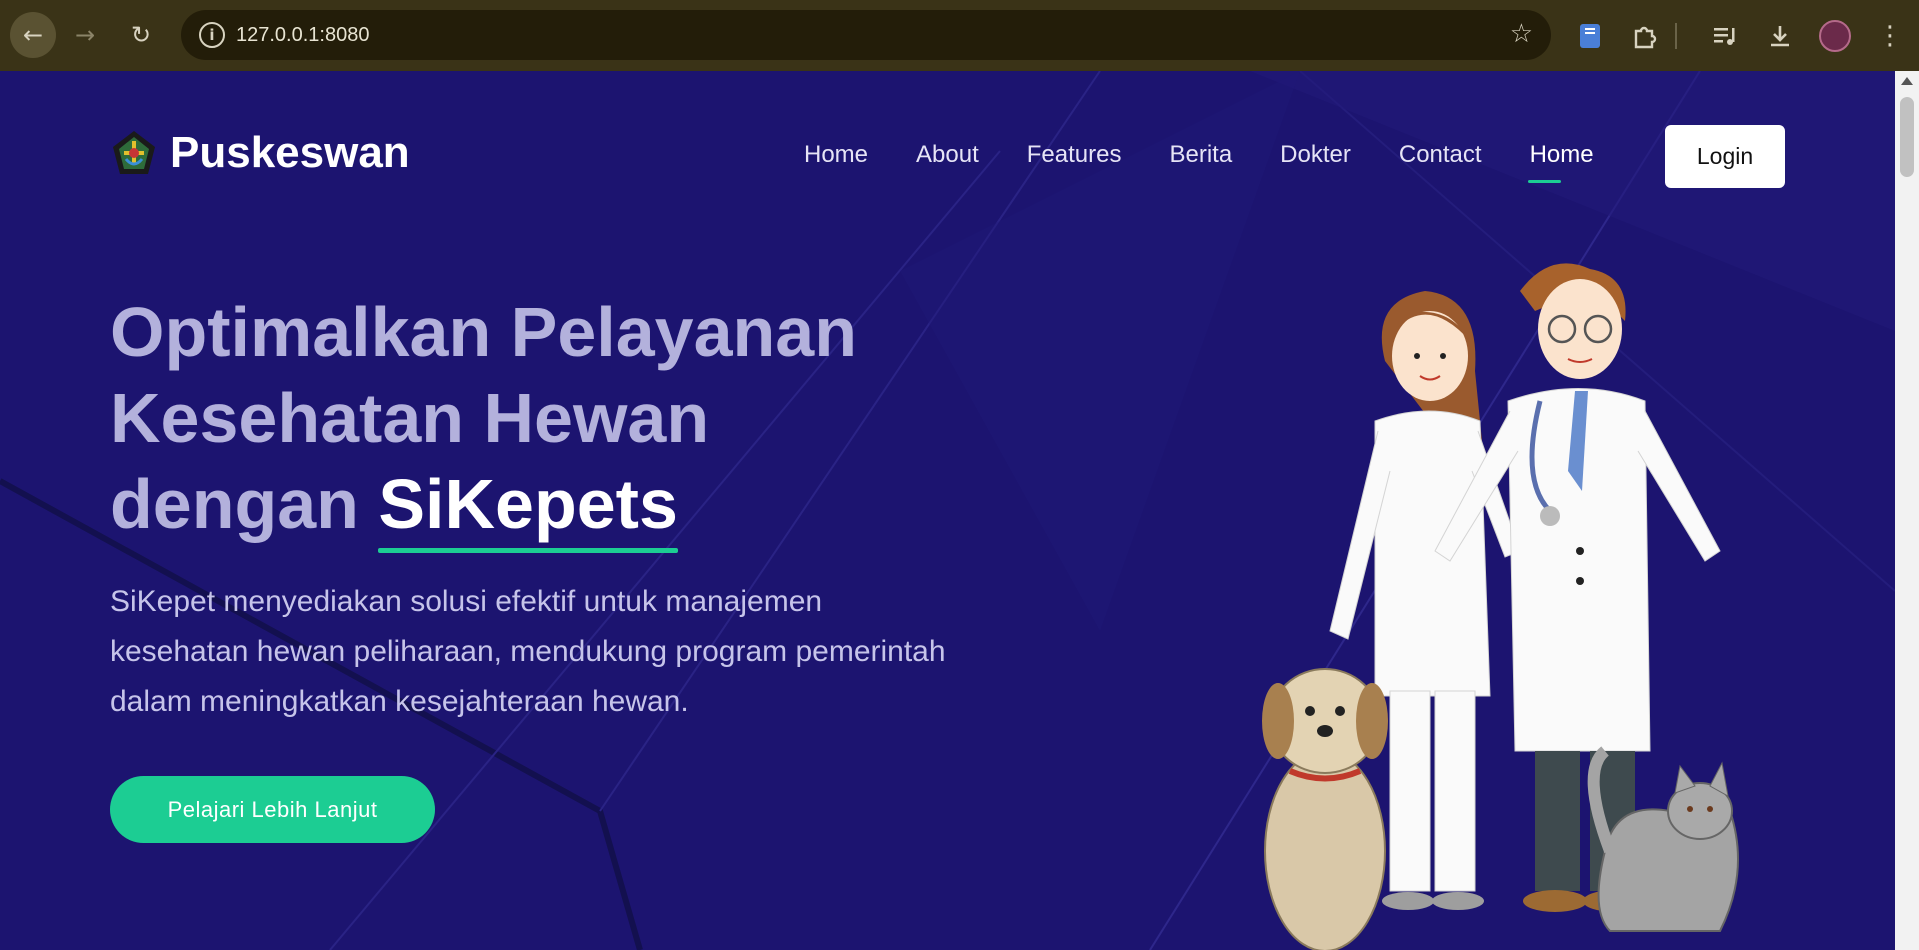 This screenshot has width=1919, height=950. What do you see at coordinates (1200, 155) in the screenshot?
I see `nav-item-berita: Berita` at bounding box center [1200, 155].